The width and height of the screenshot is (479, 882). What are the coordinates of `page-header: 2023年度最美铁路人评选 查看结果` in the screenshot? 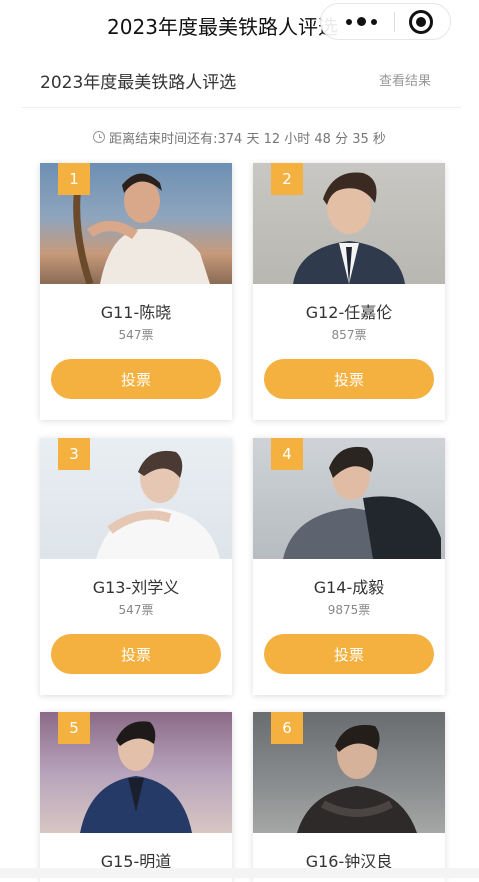 It's located at (241, 84).